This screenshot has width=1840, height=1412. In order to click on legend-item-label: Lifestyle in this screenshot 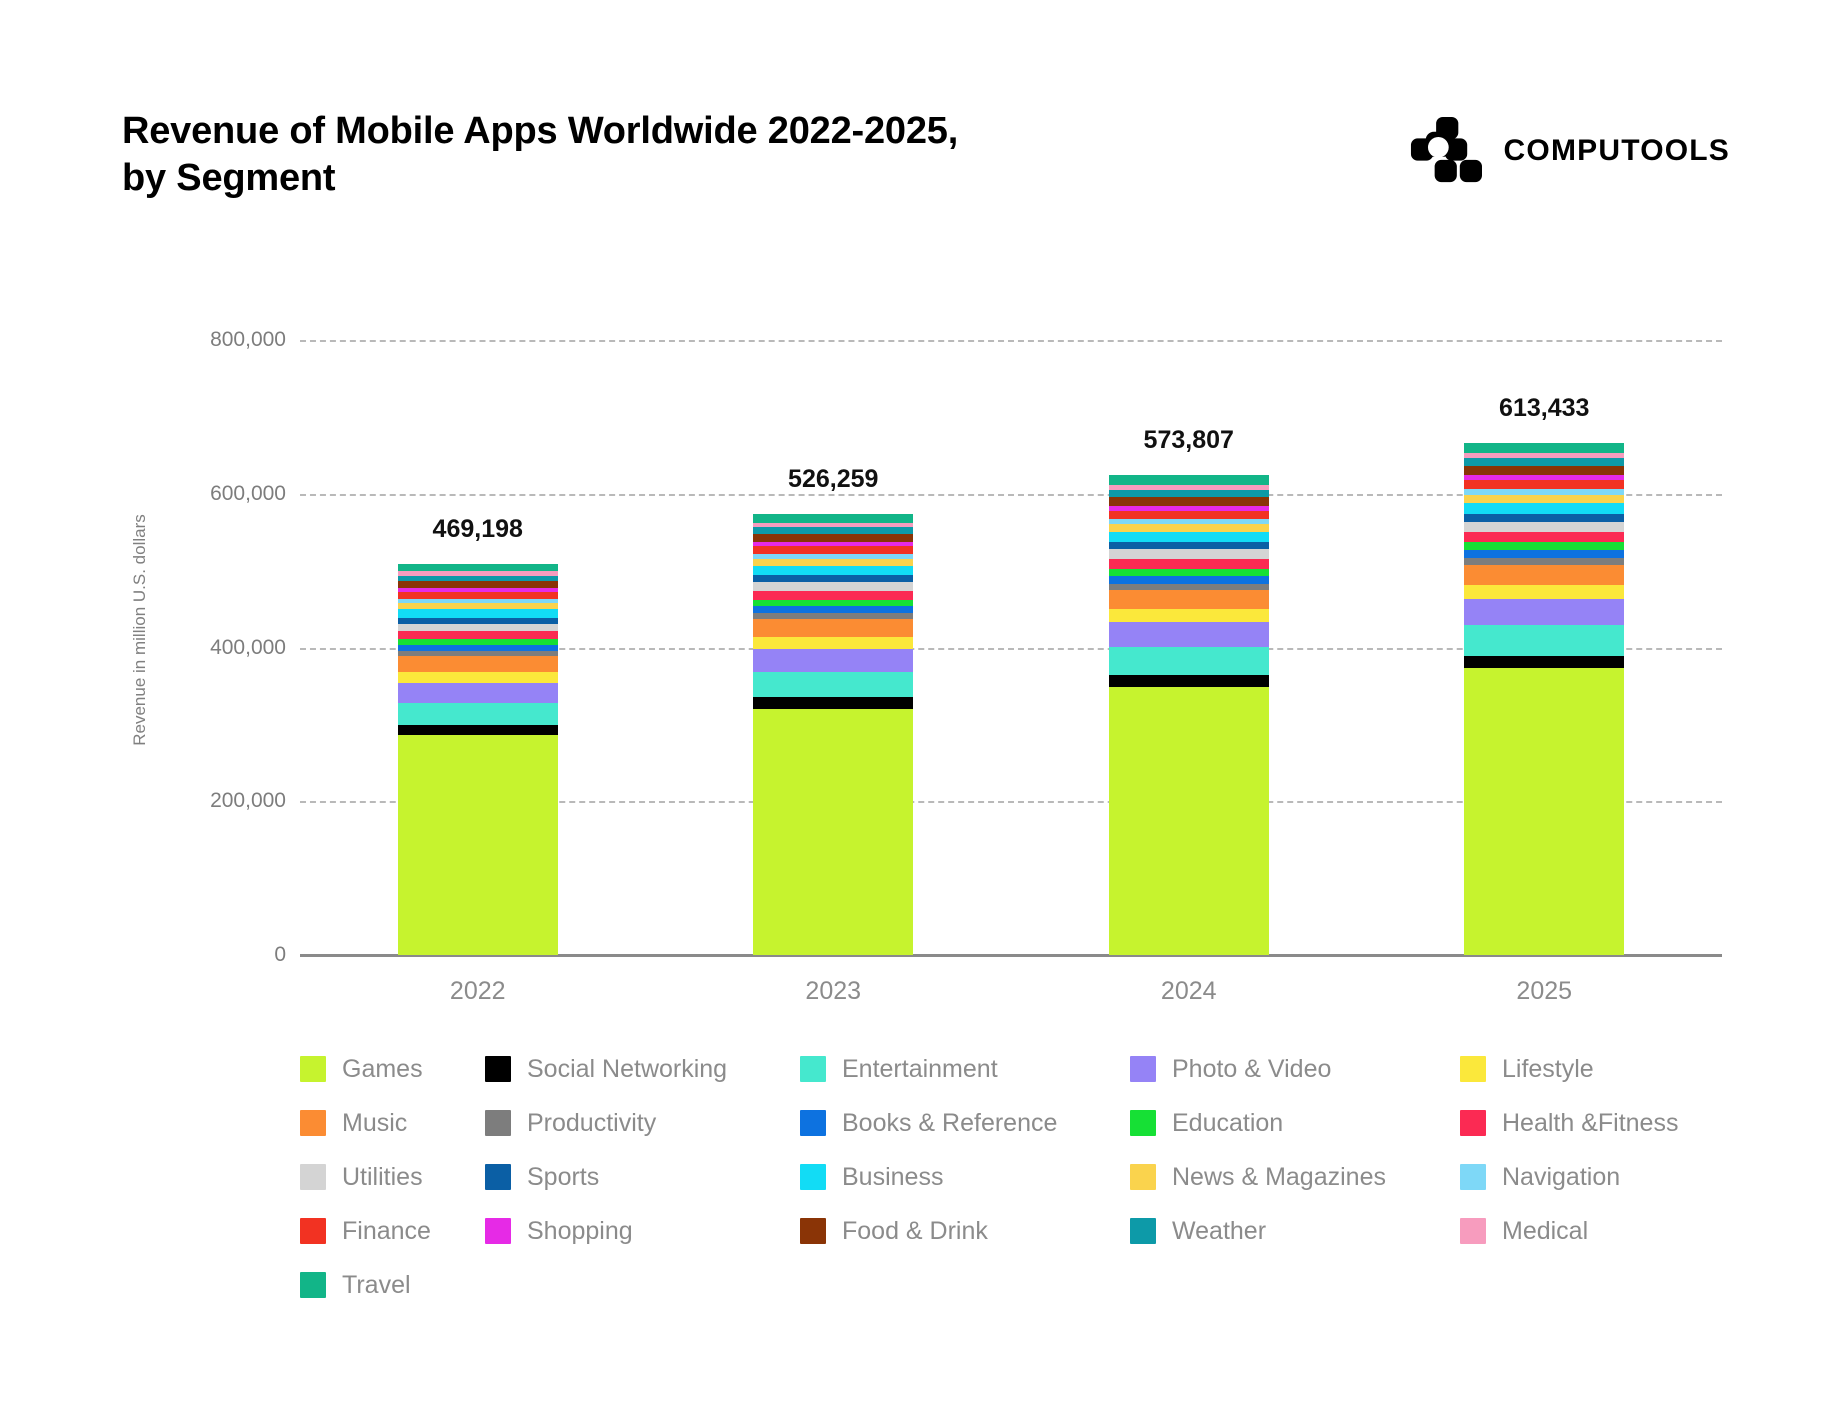, I will do `click(1548, 1068)`.